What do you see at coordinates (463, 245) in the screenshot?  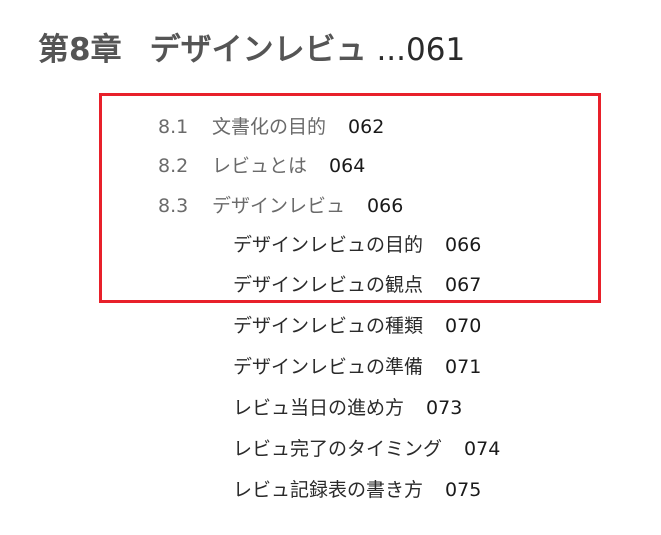 I see `subsection-page: 066` at bounding box center [463, 245].